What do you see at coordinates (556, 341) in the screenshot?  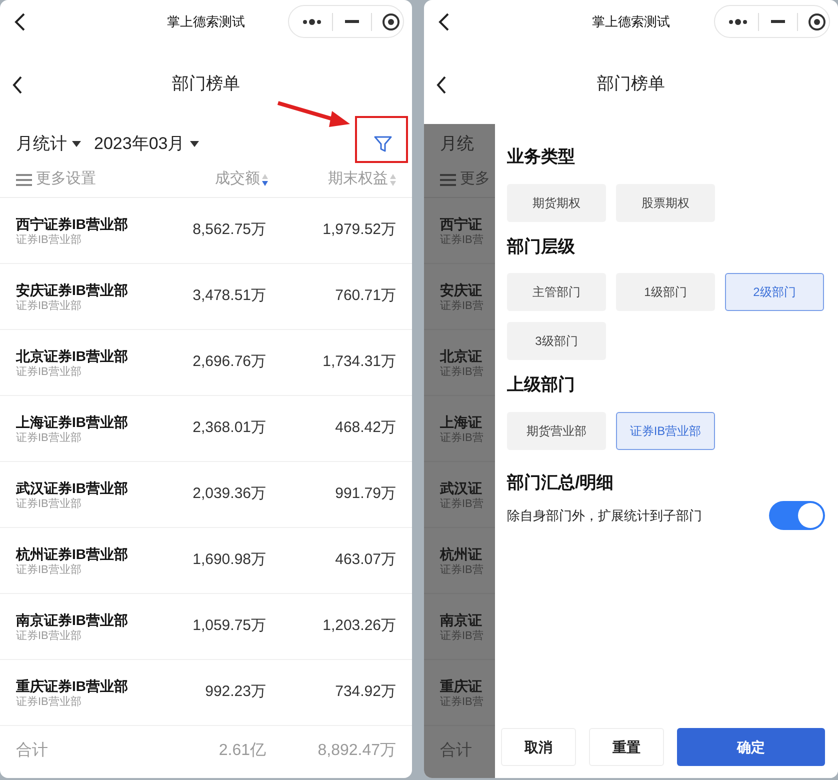 I see `option-button: 3级部门` at bounding box center [556, 341].